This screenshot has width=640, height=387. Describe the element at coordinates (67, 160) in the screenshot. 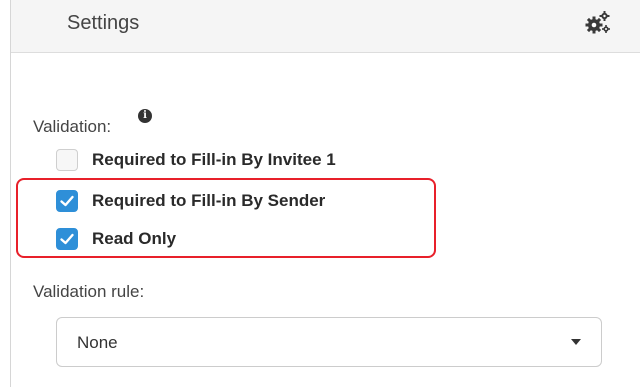

I see `checkbox-unchecked` at that location.